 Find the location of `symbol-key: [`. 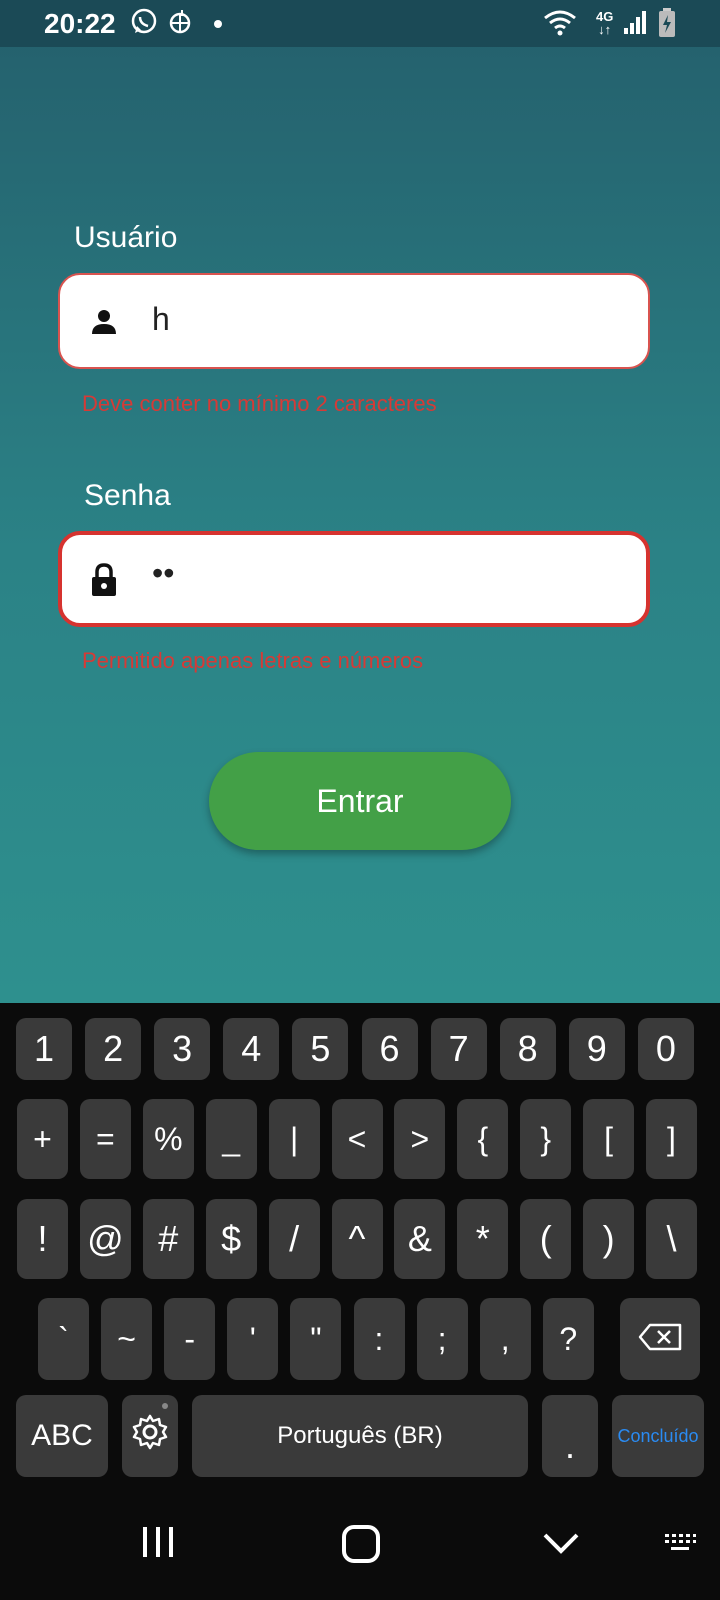

symbol-key: [ is located at coordinates (609, 1139).